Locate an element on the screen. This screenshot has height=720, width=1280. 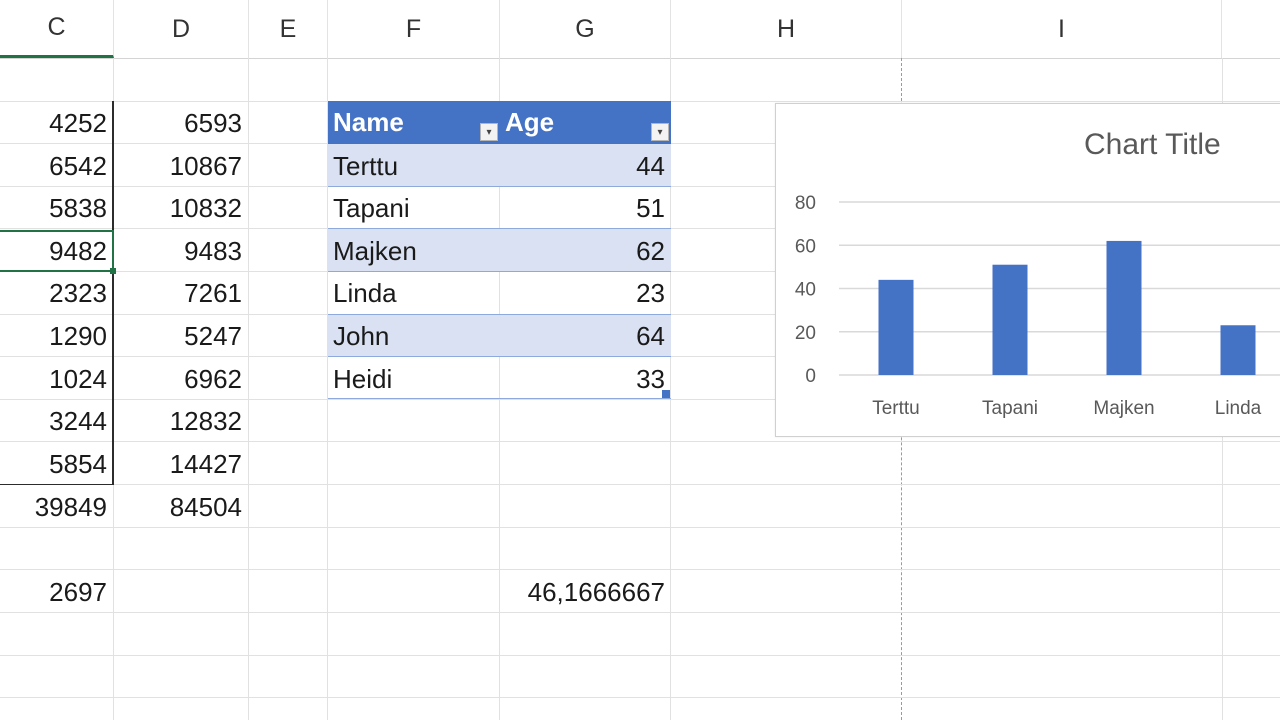
cell-d: 14427 is located at coordinates (181, 464).